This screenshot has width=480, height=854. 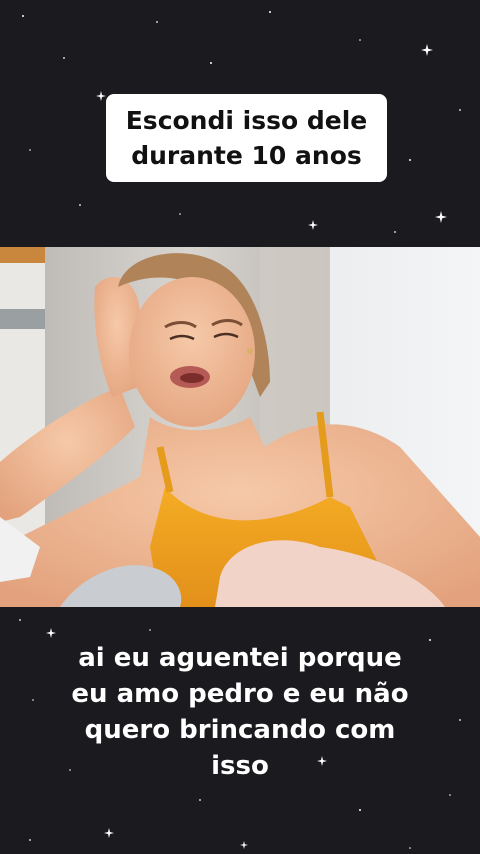 What do you see at coordinates (246, 155) in the screenshot?
I see `title-line-2: durante 10 anos` at bounding box center [246, 155].